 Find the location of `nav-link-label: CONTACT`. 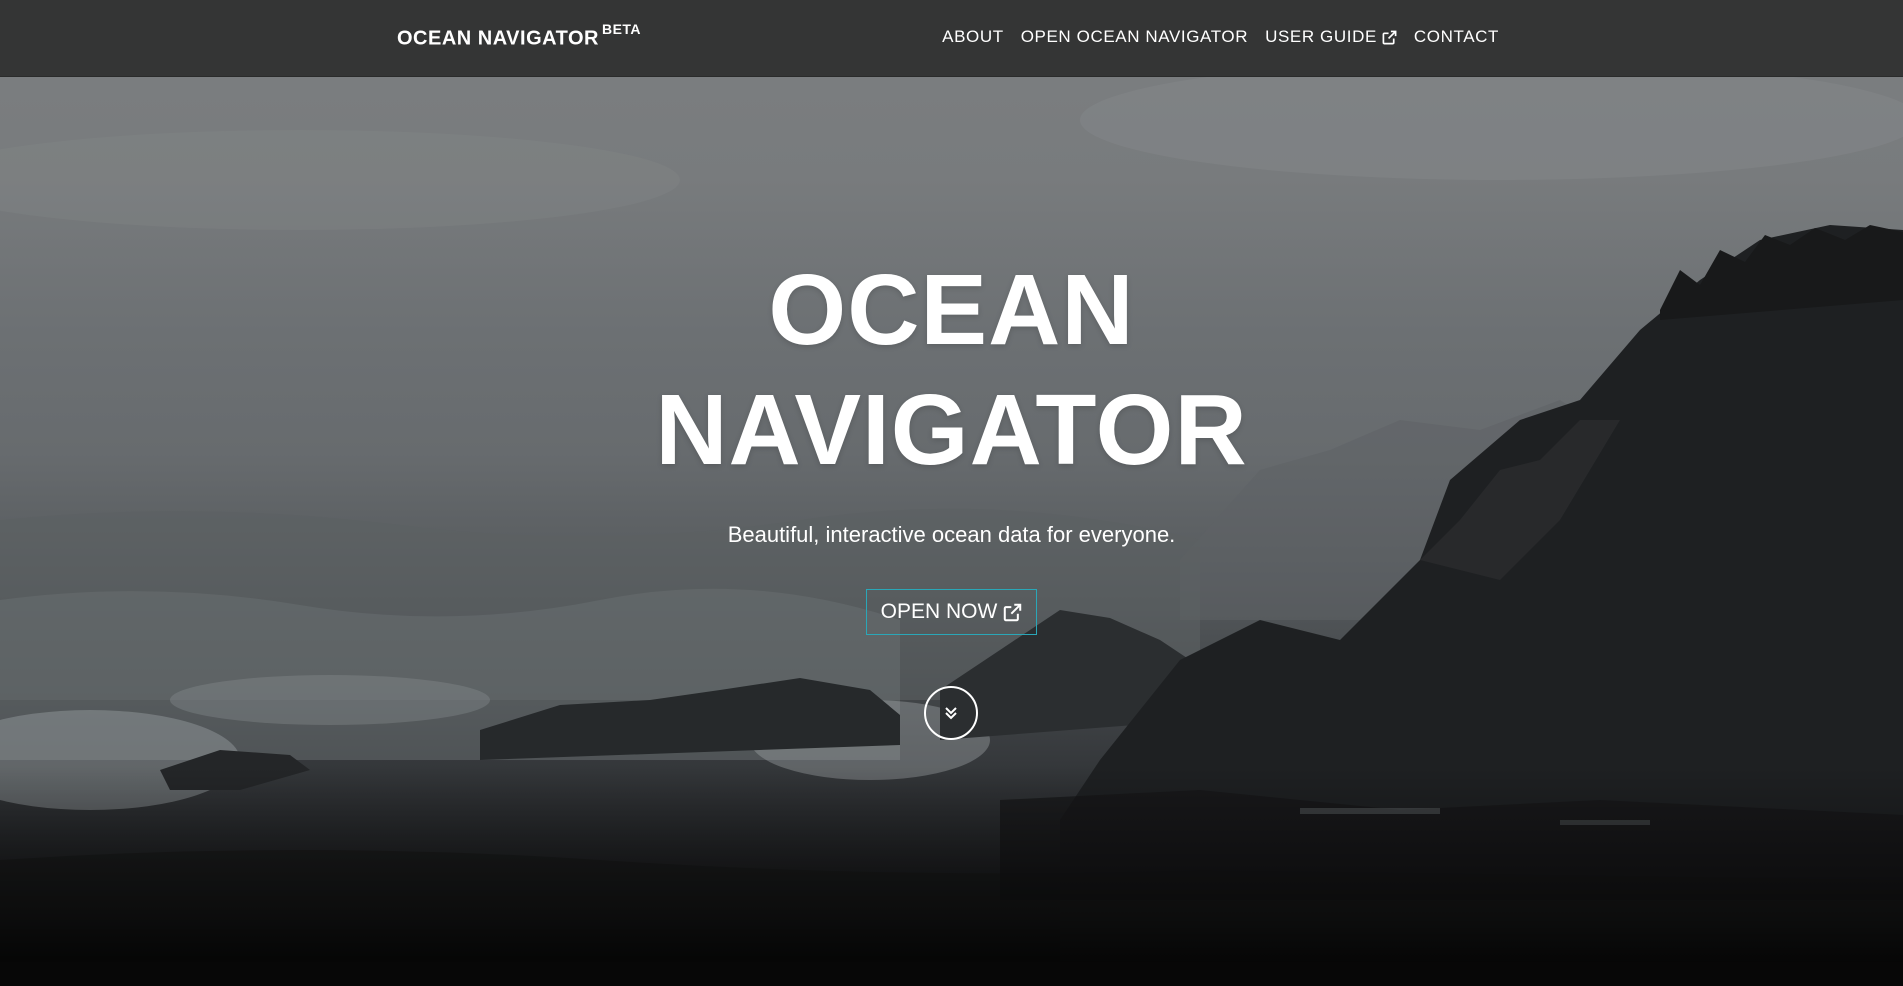

nav-link-label: CONTACT is located at coordinates (1456, 36).